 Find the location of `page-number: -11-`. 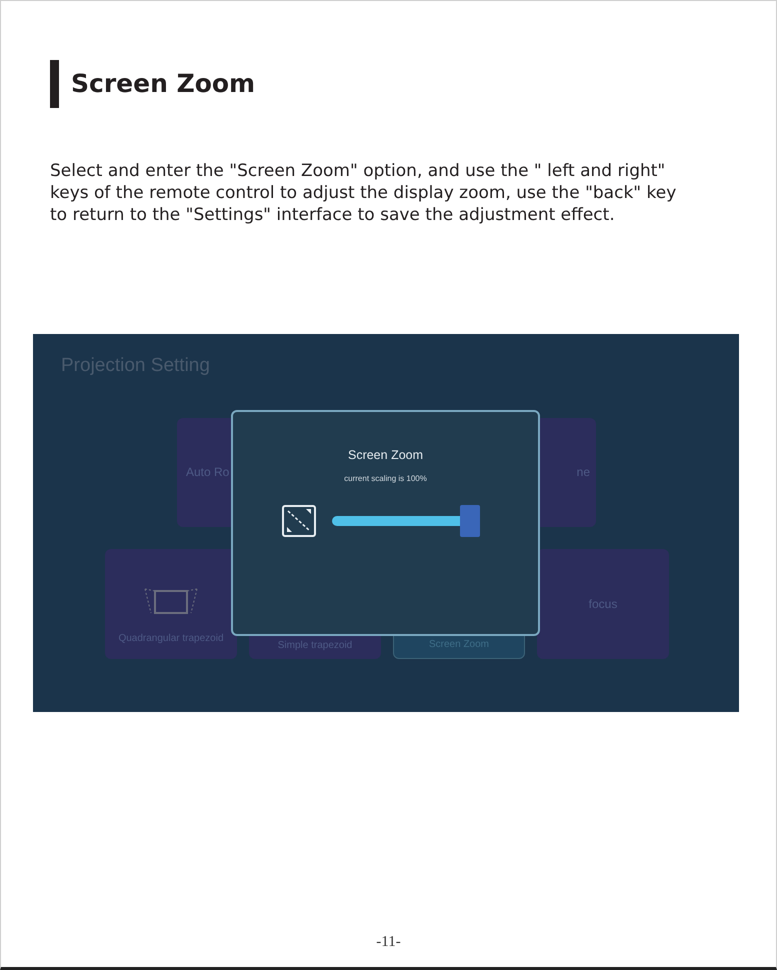

page-number: -11- is located at coordinates (388, 942).